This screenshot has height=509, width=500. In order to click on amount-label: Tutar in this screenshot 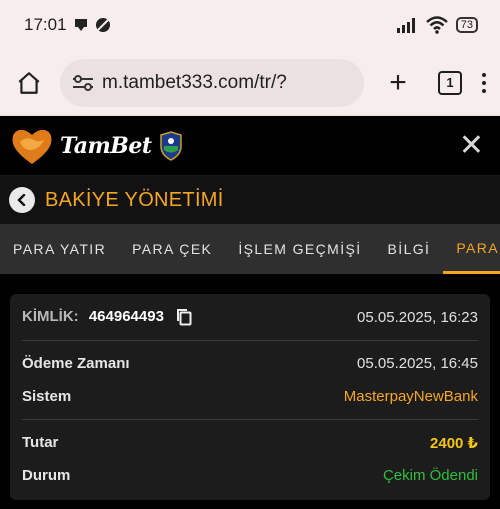, I will do `click(40, 442)`.